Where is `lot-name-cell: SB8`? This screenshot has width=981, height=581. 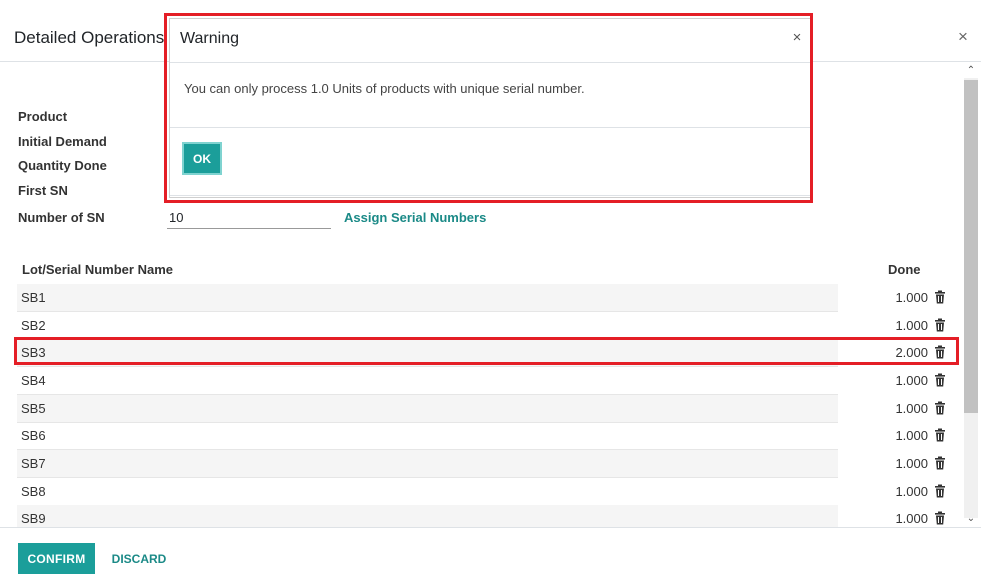 lot-name-cell: SB8 is located at coordinates (33, 491).